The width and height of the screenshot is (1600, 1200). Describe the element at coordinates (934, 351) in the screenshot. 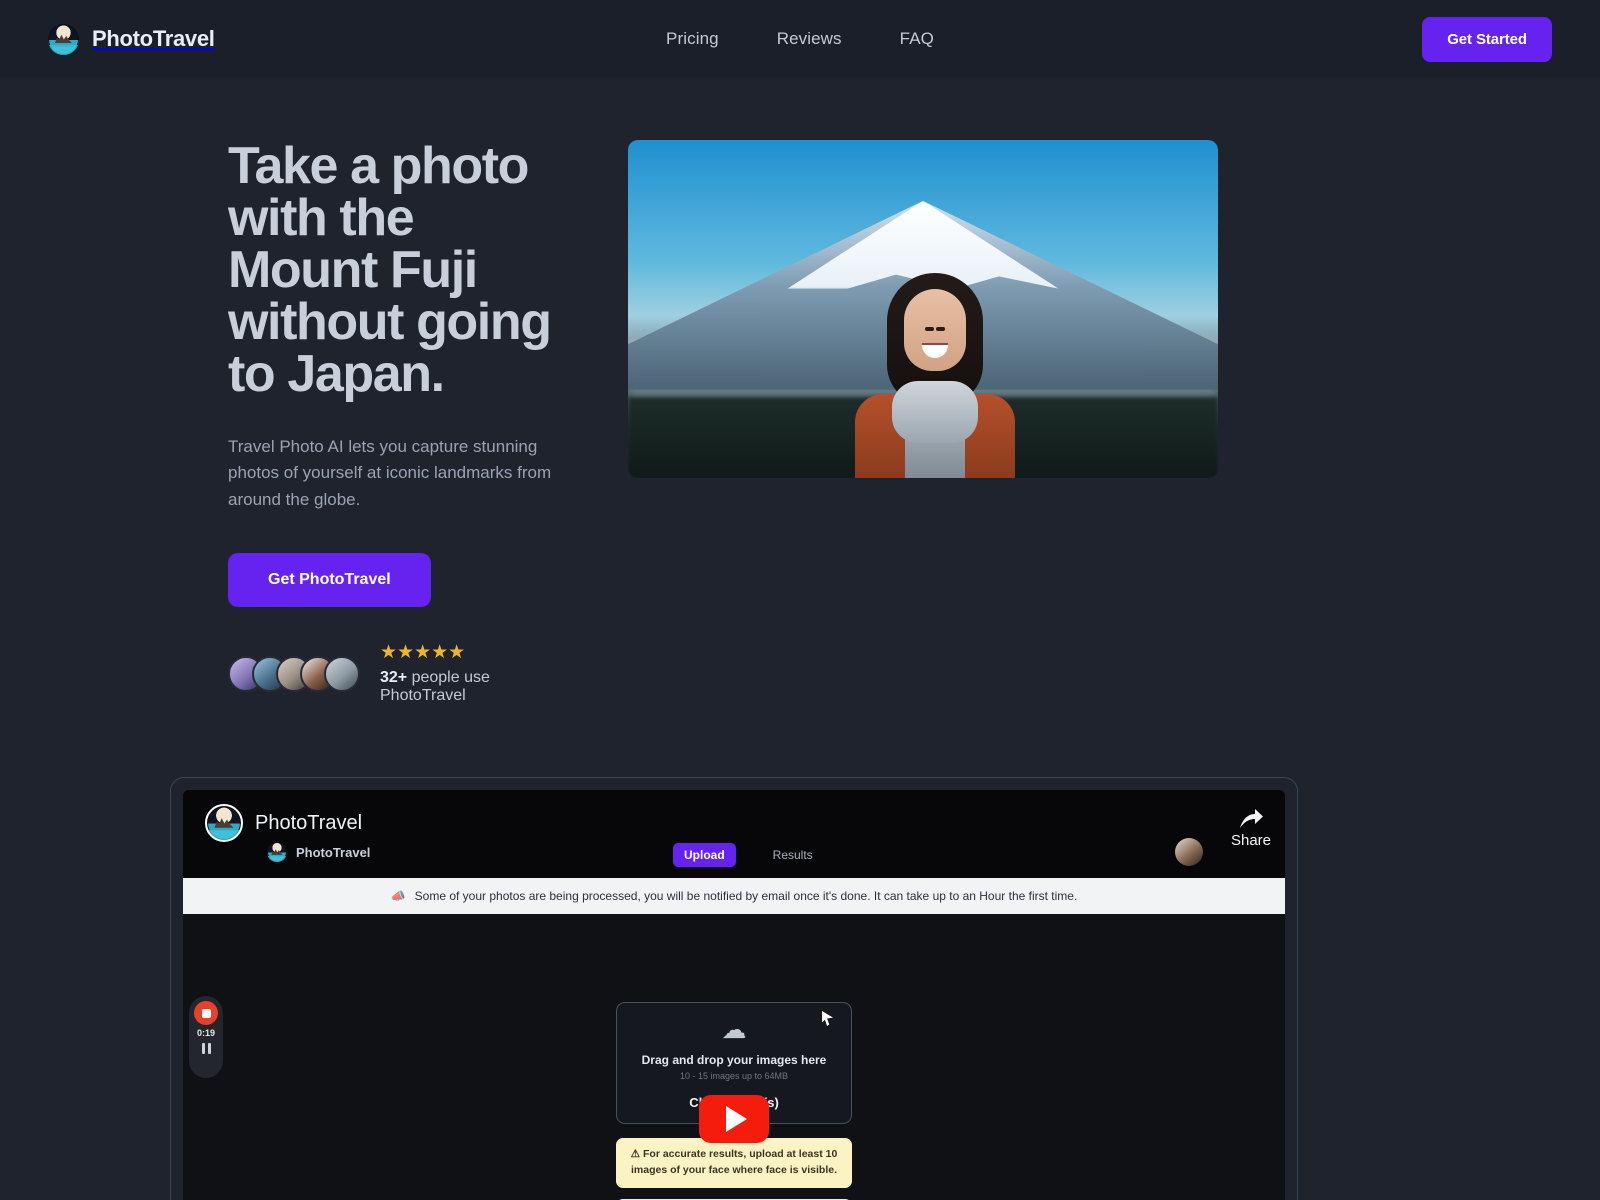

I see `person-smile` at that location.